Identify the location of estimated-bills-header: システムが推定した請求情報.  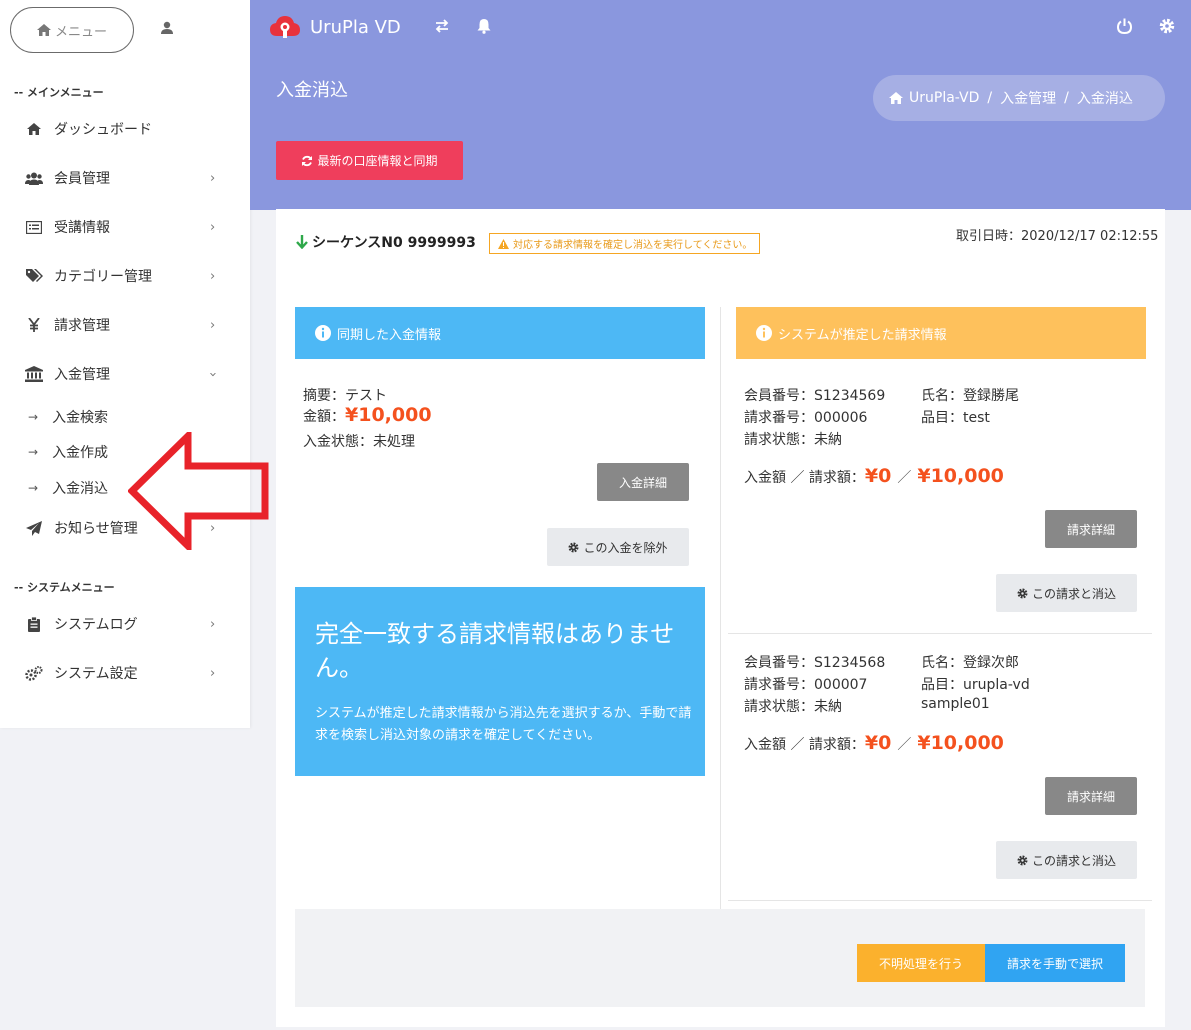
(941, 333).